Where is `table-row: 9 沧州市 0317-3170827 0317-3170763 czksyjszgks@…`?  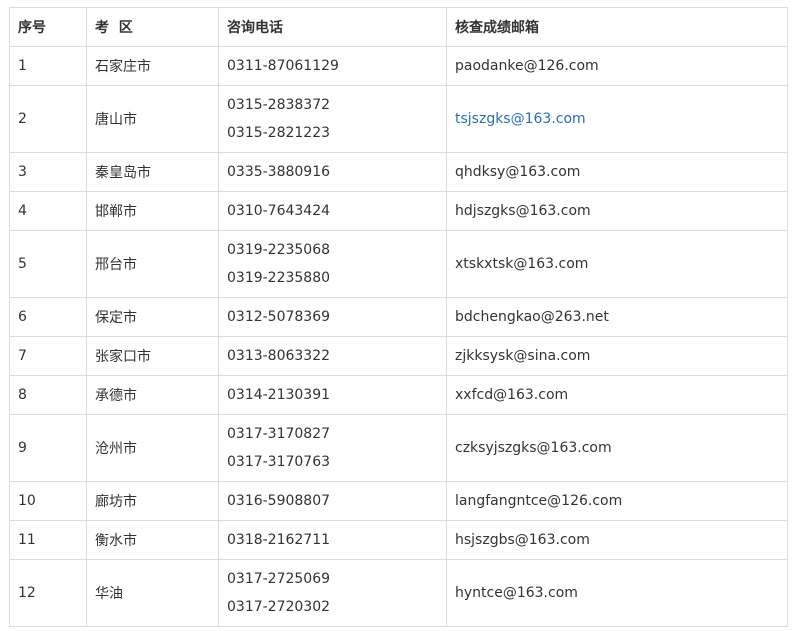 table-row: 9 沧州市 0317-3170827 0317-3170763 czksyjszgks@… is located at coordinates (398, 448).